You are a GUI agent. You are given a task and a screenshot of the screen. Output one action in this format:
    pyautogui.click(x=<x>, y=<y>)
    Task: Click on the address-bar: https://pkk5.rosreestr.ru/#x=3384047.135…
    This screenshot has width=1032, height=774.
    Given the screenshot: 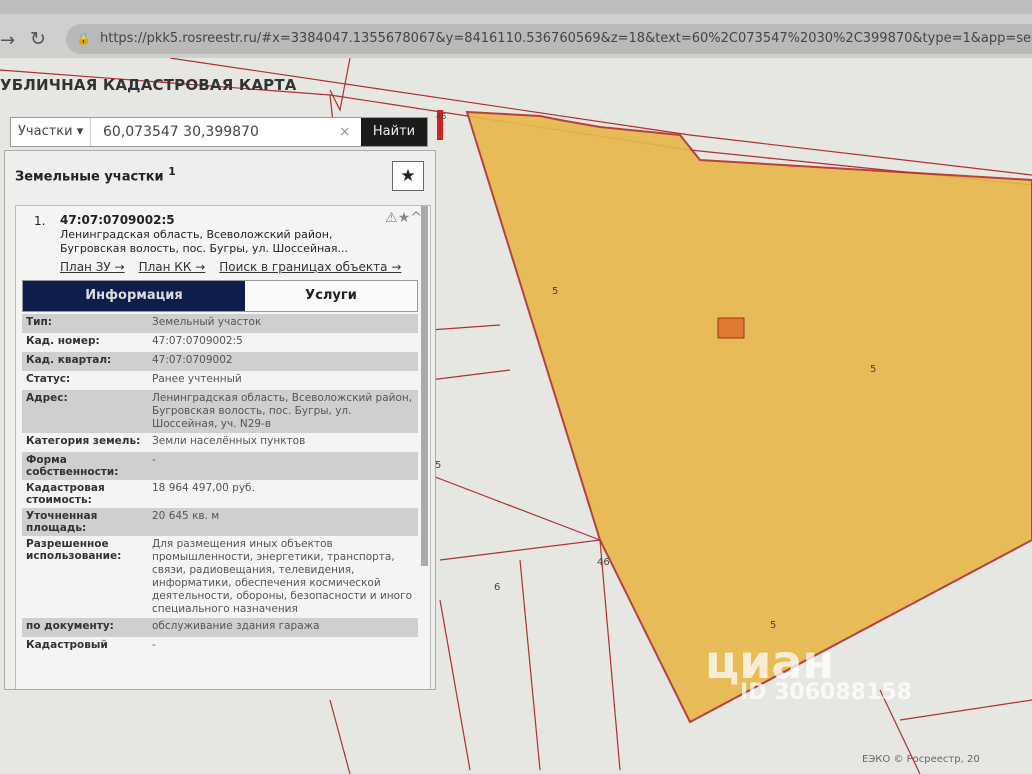 What is the action you would take?
    pyautogui.click(x=549, y=39)
    